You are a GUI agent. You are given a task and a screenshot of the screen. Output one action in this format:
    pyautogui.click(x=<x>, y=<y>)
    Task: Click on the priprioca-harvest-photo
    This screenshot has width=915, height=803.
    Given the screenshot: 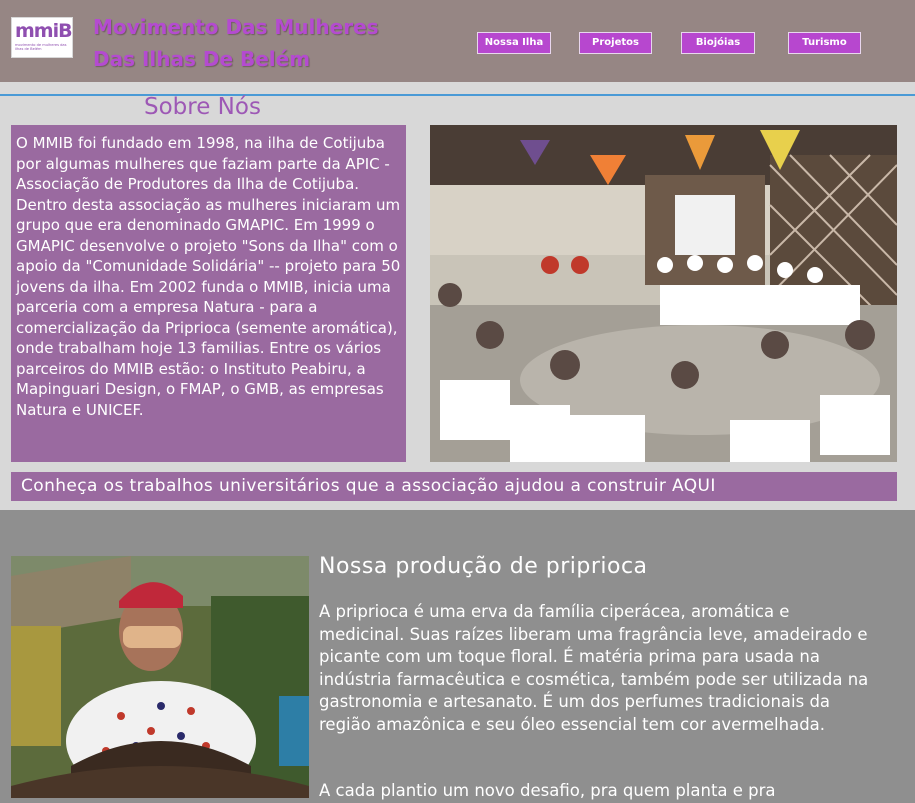 What is the action you would take?
    pyautogui.click(x=160, y=677)
    